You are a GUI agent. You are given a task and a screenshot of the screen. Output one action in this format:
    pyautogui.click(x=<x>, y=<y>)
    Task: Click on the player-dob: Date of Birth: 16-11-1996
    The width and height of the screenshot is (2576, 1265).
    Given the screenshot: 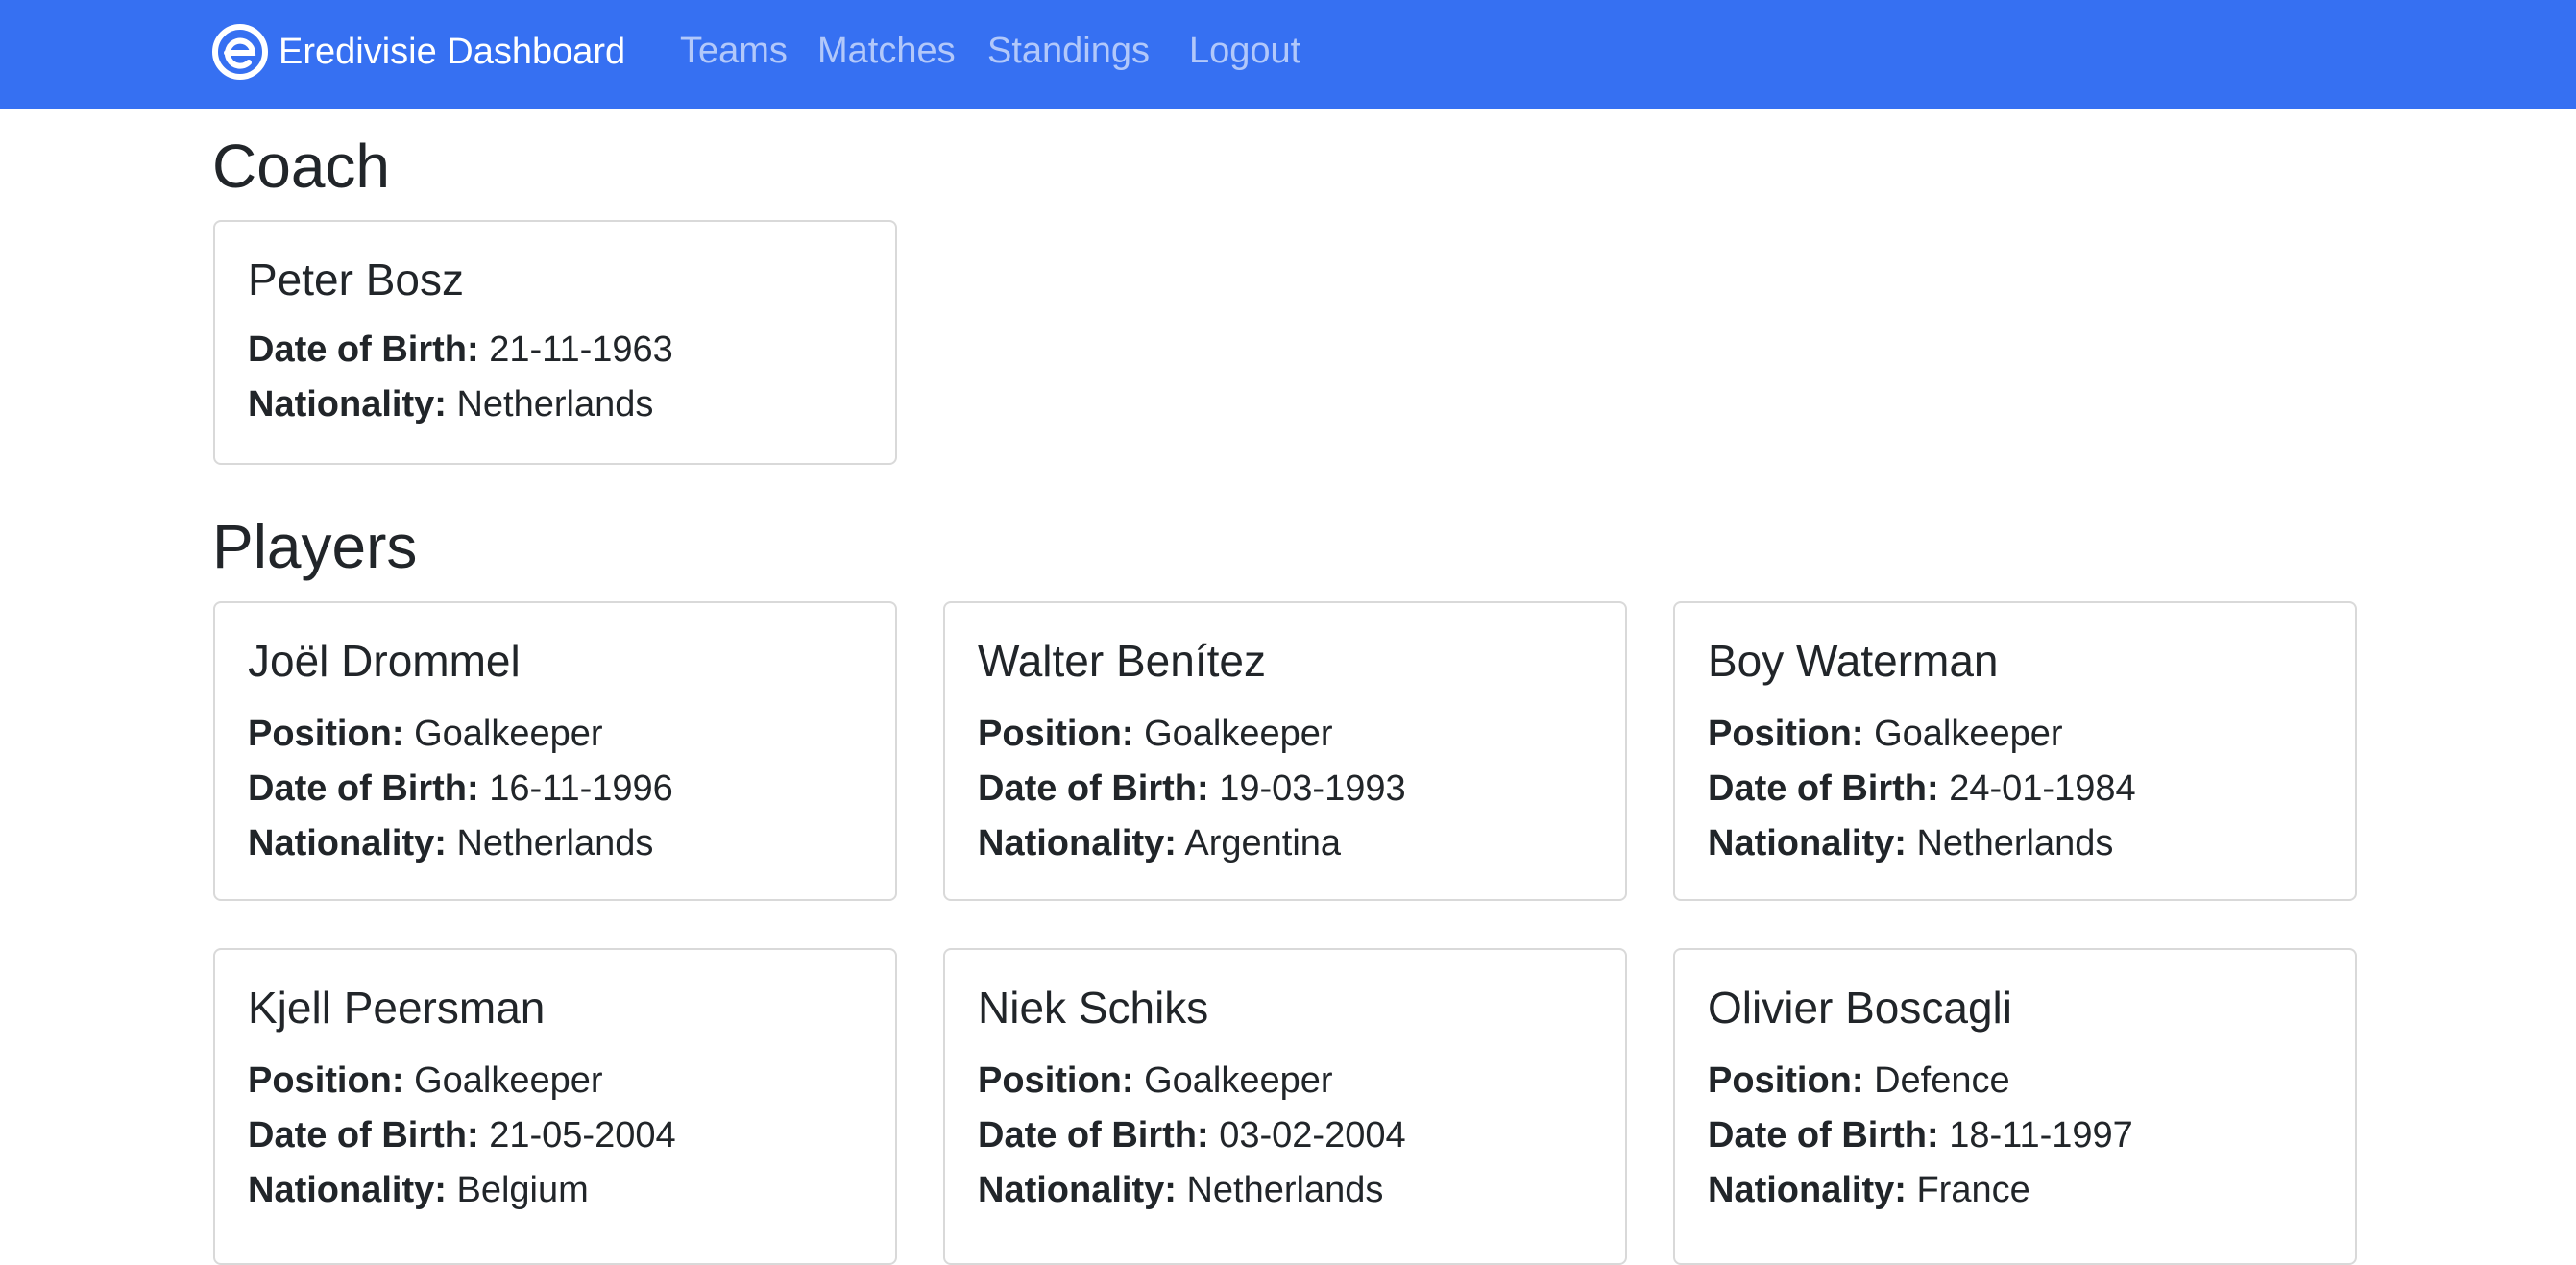 What is the action you would take?
    pyautogui.click(x=460, y=789)
    